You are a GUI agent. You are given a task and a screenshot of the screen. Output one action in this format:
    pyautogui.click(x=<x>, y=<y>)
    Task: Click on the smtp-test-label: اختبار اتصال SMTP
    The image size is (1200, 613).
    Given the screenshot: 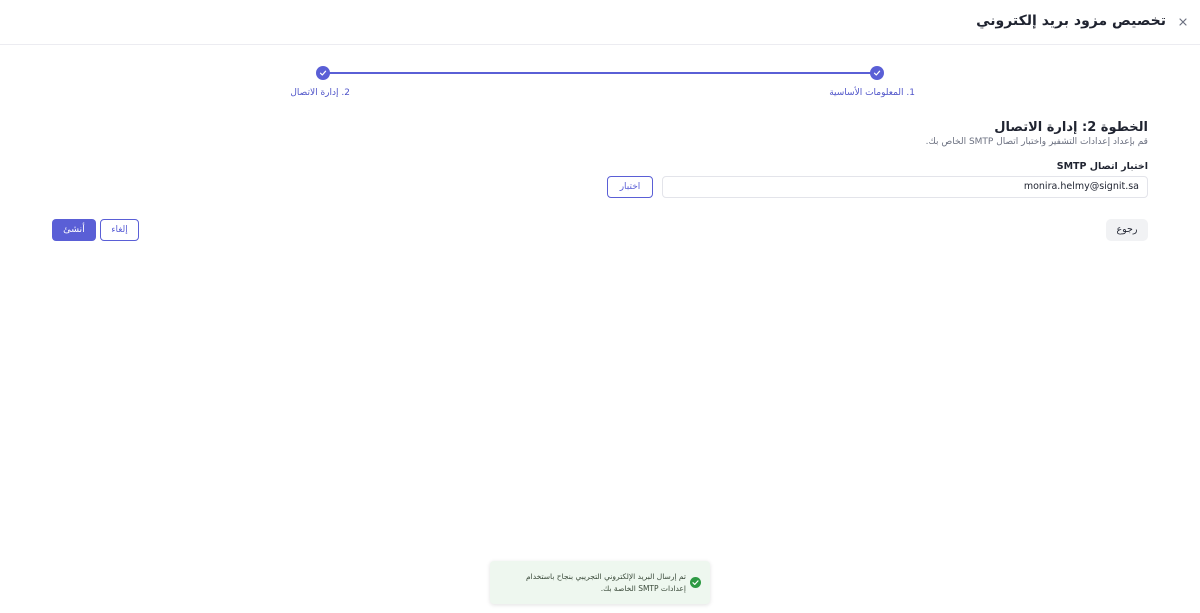 What is the action you would take?
    pyautogui.click(x=1102, y=166)
    